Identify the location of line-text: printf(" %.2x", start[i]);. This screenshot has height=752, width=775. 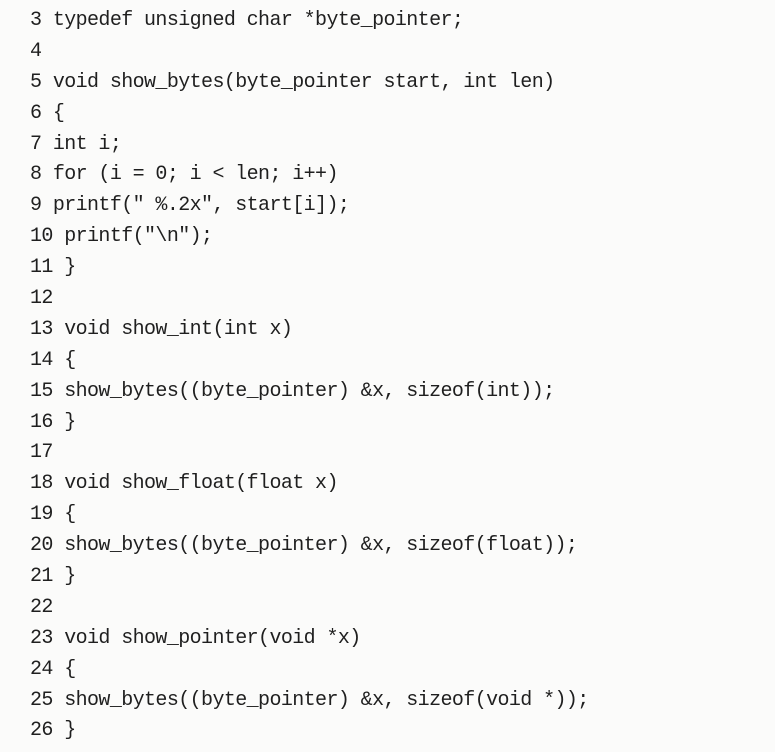
(201, 206).